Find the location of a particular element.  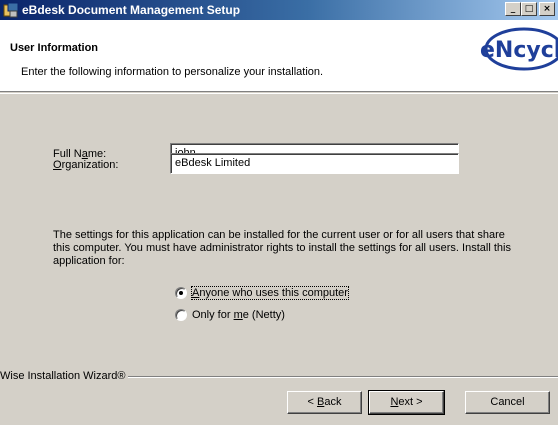

page-title: User Information is located at coordinates (54, 48).